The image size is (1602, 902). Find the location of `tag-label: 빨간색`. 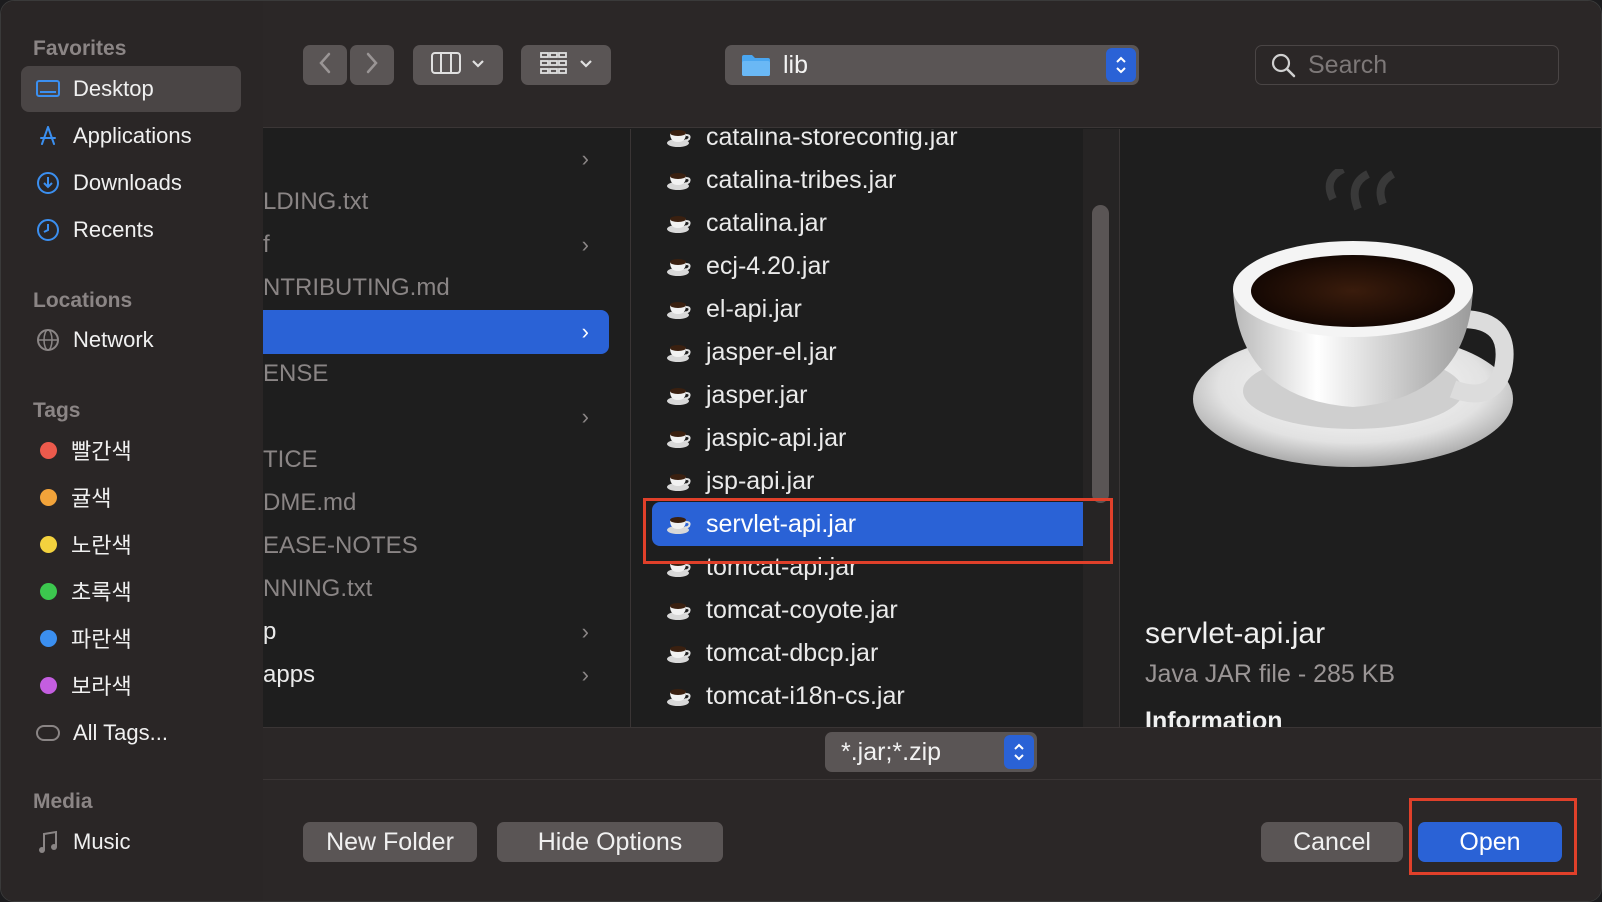

tag-label: 빨간색 is located at coordinates (101, 451).